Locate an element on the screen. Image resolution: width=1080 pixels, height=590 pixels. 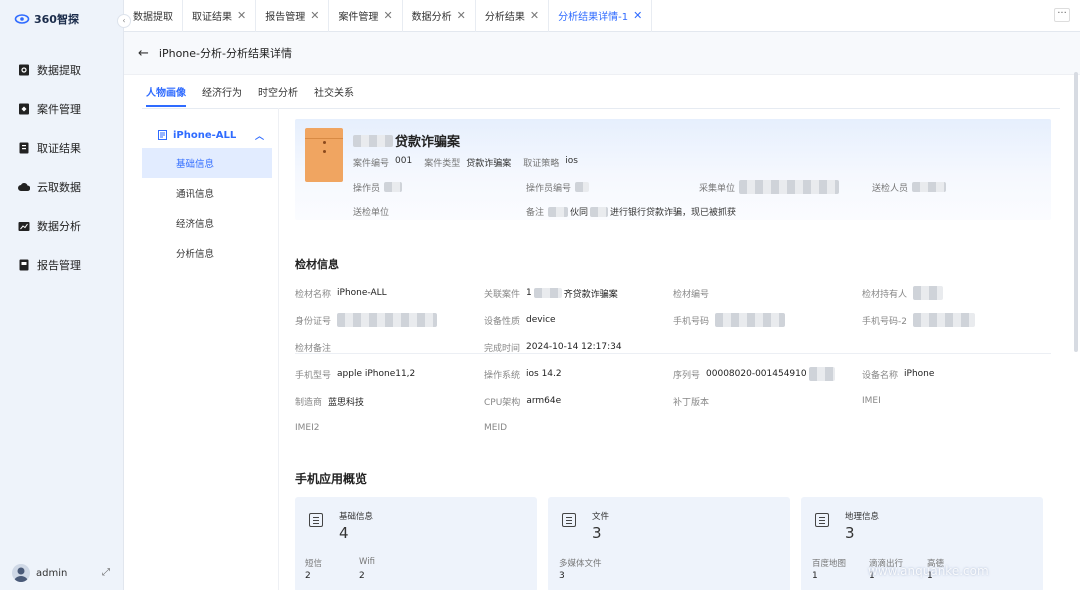
card-sub-value: 1 is located at coordinates (815, 576).